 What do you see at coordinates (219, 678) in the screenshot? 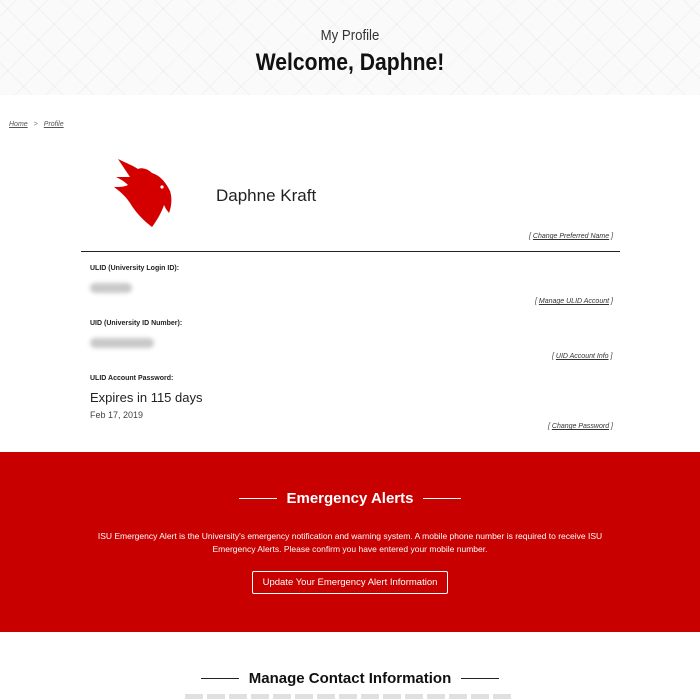
I see `contact-rule-left` at bounding box center [219, 678].